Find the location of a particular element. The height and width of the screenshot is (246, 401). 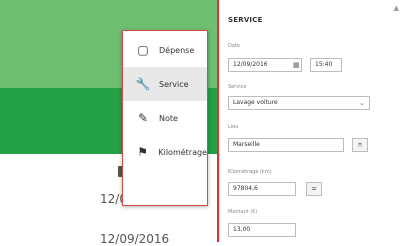

menu-item-service: 🔧 Service is located at coordinates (165, 84).